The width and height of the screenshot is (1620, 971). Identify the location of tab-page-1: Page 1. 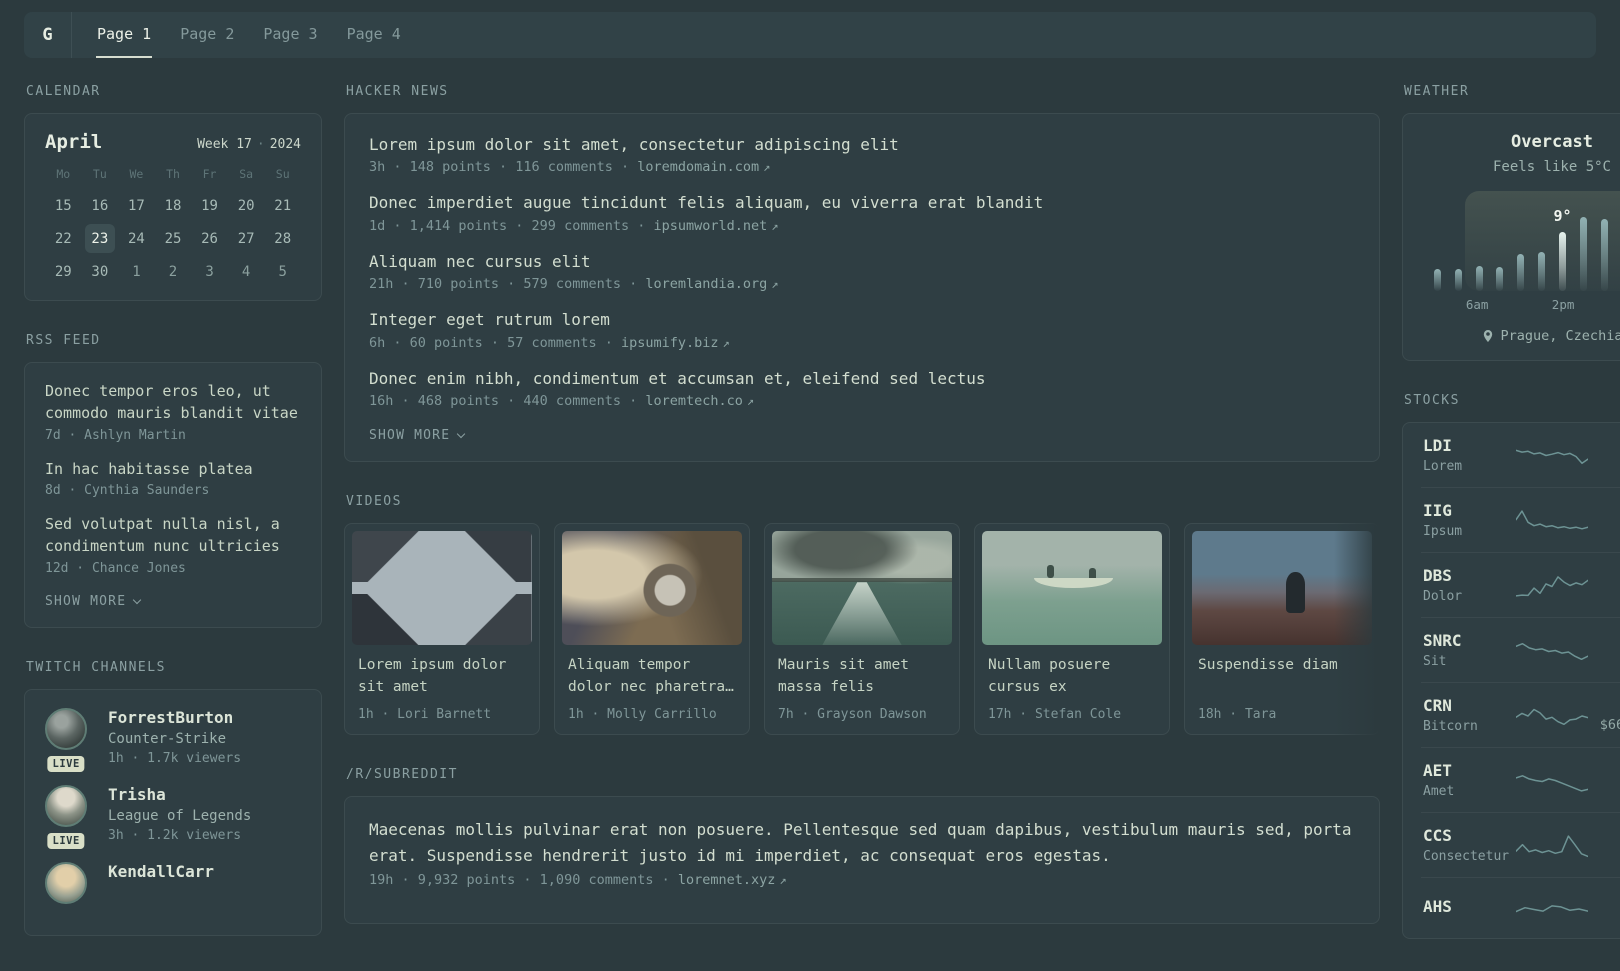
(124, 35).